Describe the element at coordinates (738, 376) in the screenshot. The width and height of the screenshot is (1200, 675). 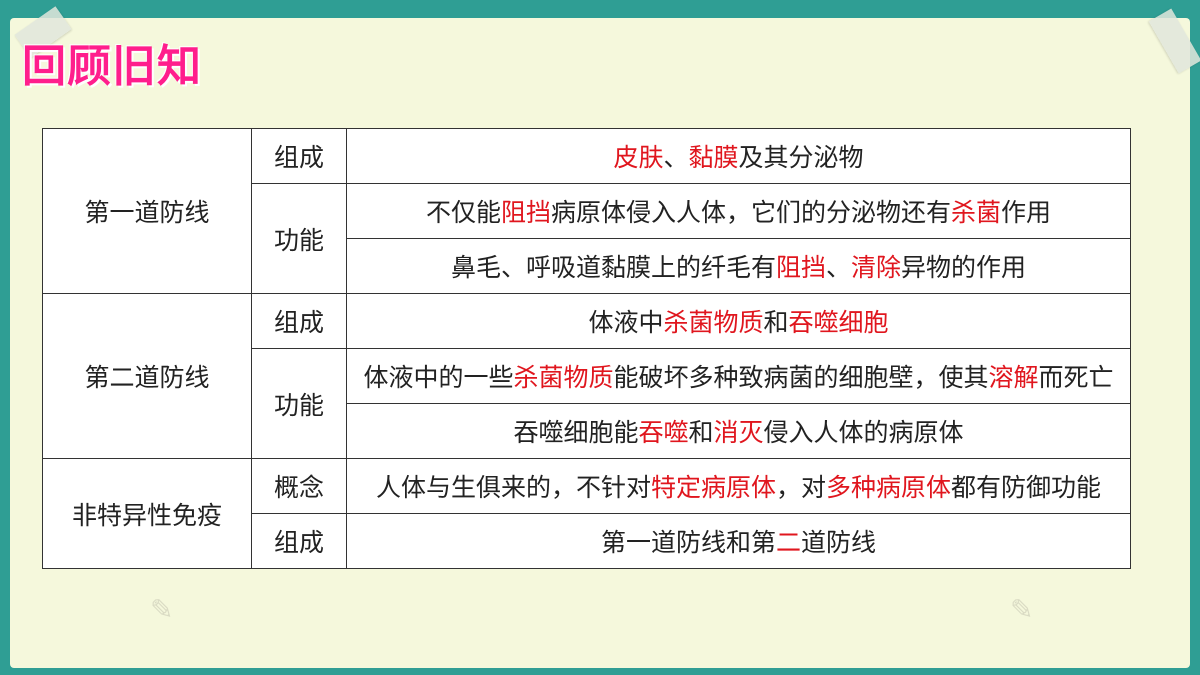
I see `content-cell: 体液中的一些杀菌物质能破坏多种致病菌的细胞壁，使其溶解而死亡` at that location.